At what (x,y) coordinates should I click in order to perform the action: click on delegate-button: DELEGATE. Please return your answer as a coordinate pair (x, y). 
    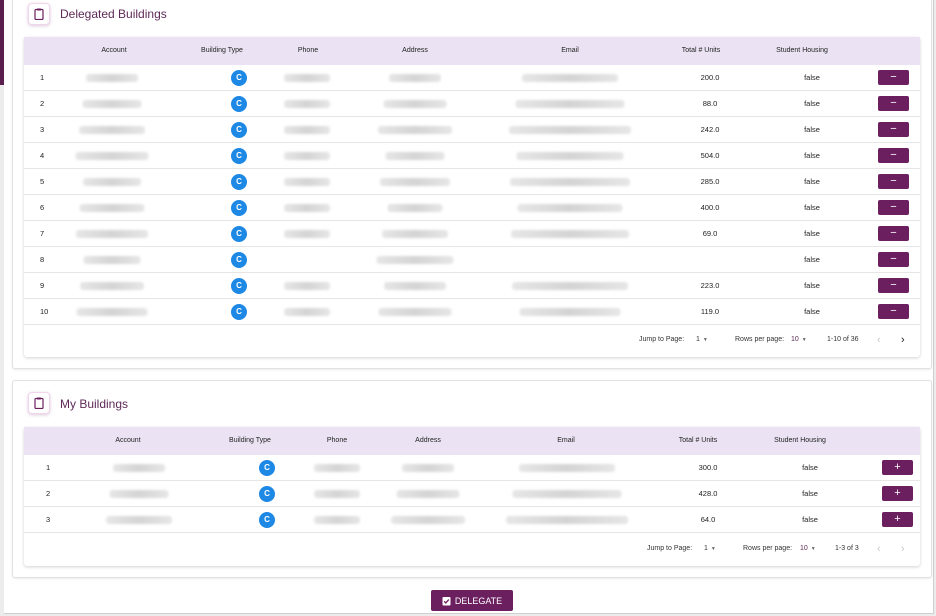
    Looking at the image, I should click on (472, 600).